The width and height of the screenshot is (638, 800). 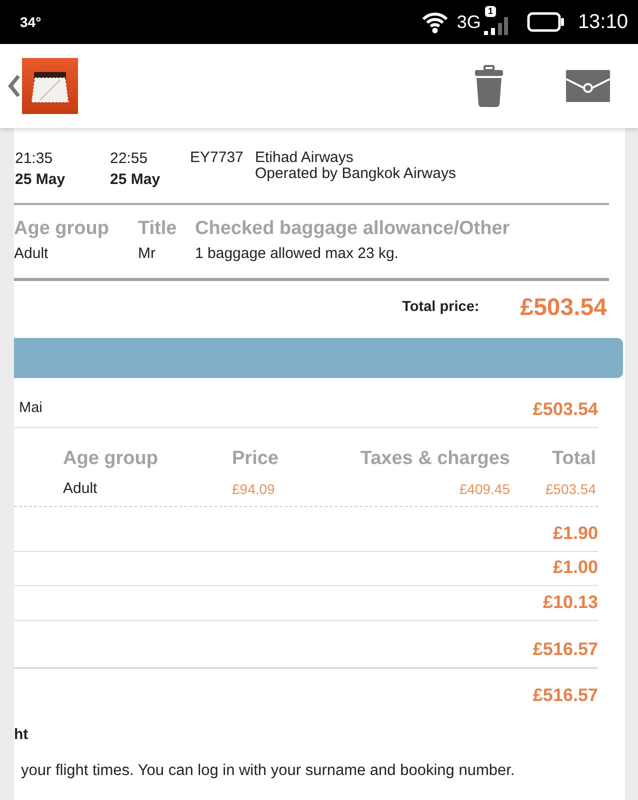 What do you see at coordinates (135, 180) in the screenshot?
I see `arrival-date: 25 May` at bounding box center [135, 180].